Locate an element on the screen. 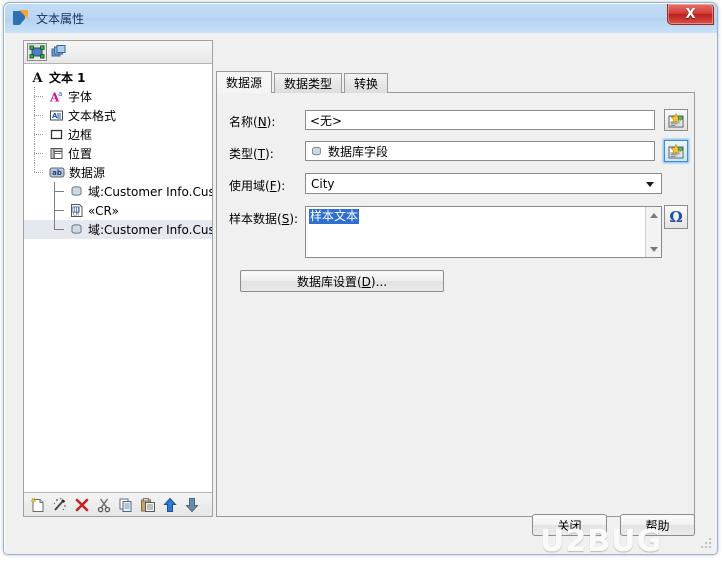 The image size is (724, 562). tab-strip: 数据源 数据类型 转换 is located at coordinates (303, 82).